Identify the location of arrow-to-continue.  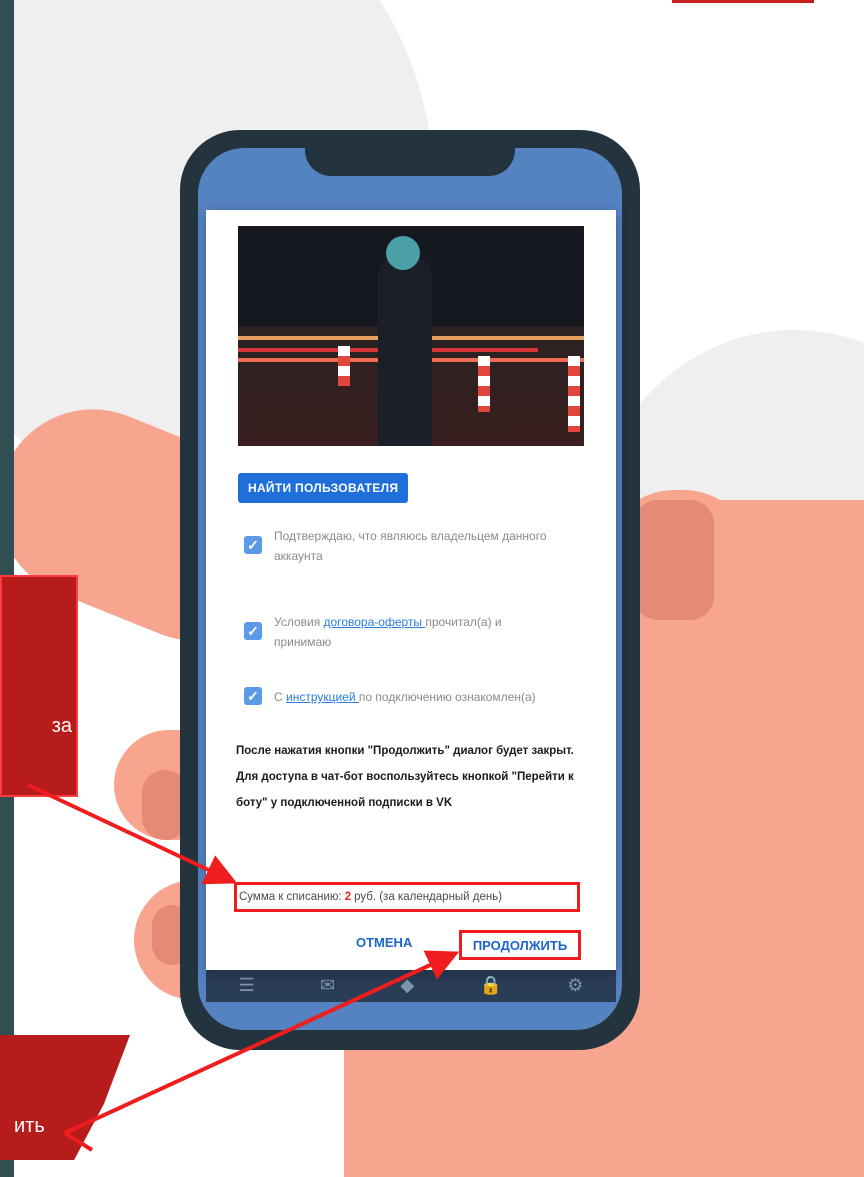
(262, 1042).